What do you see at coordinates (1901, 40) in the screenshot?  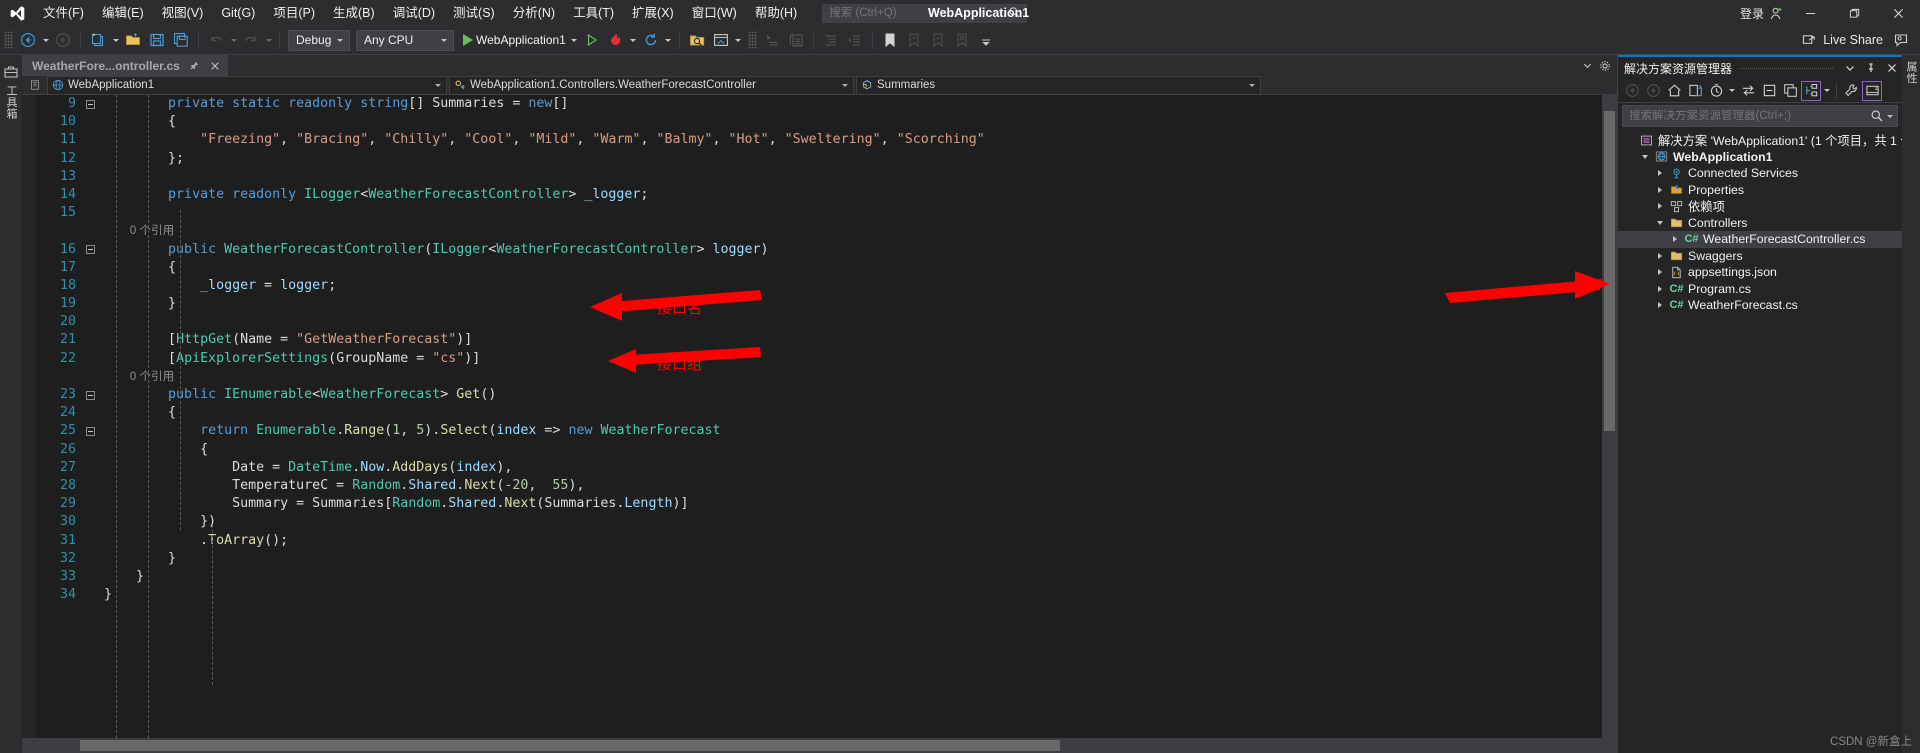 I see `feedback-icon` at bounding box center [1901, 40].